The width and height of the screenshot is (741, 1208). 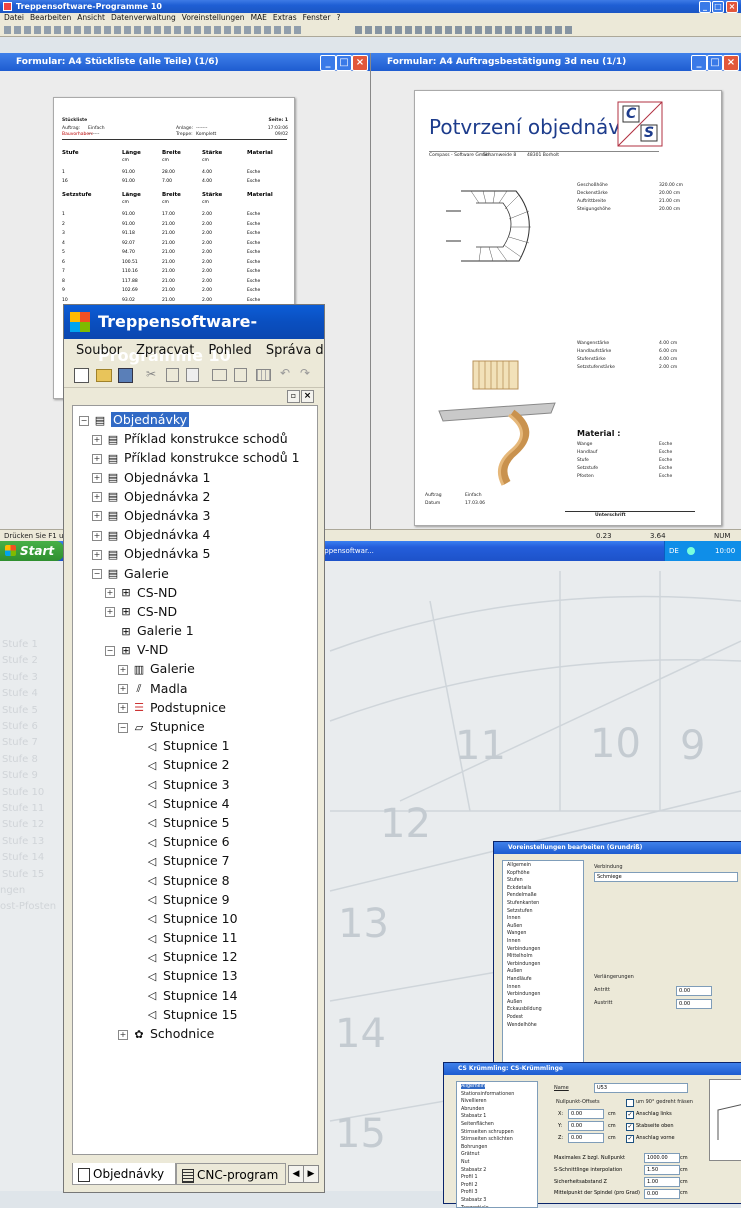 I want to click on tree-item: ◁ Stupnice 11, so click(x=195, y=937).